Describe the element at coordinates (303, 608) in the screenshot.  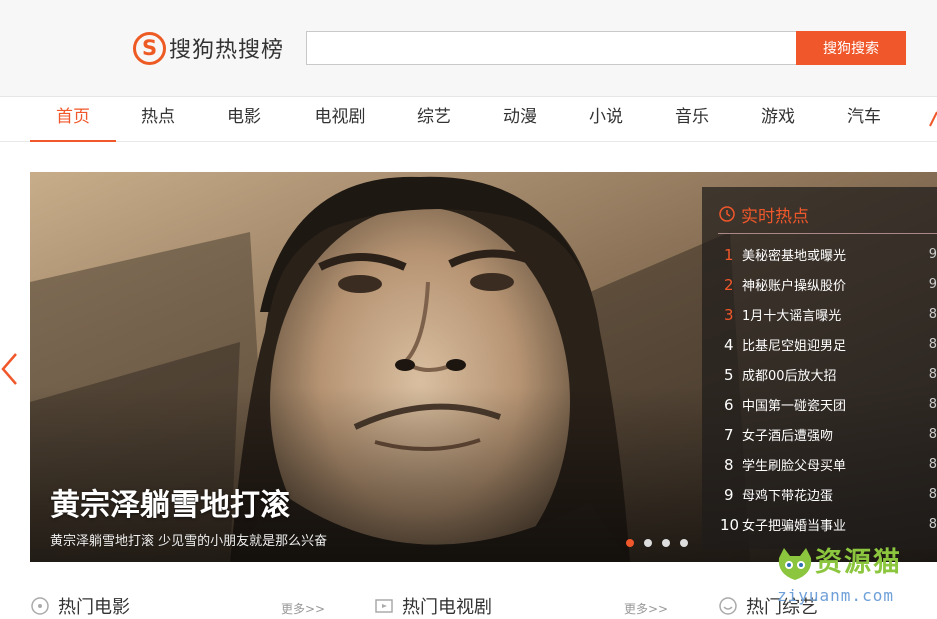
I see `more-link-movies: 更多>>` at that location.